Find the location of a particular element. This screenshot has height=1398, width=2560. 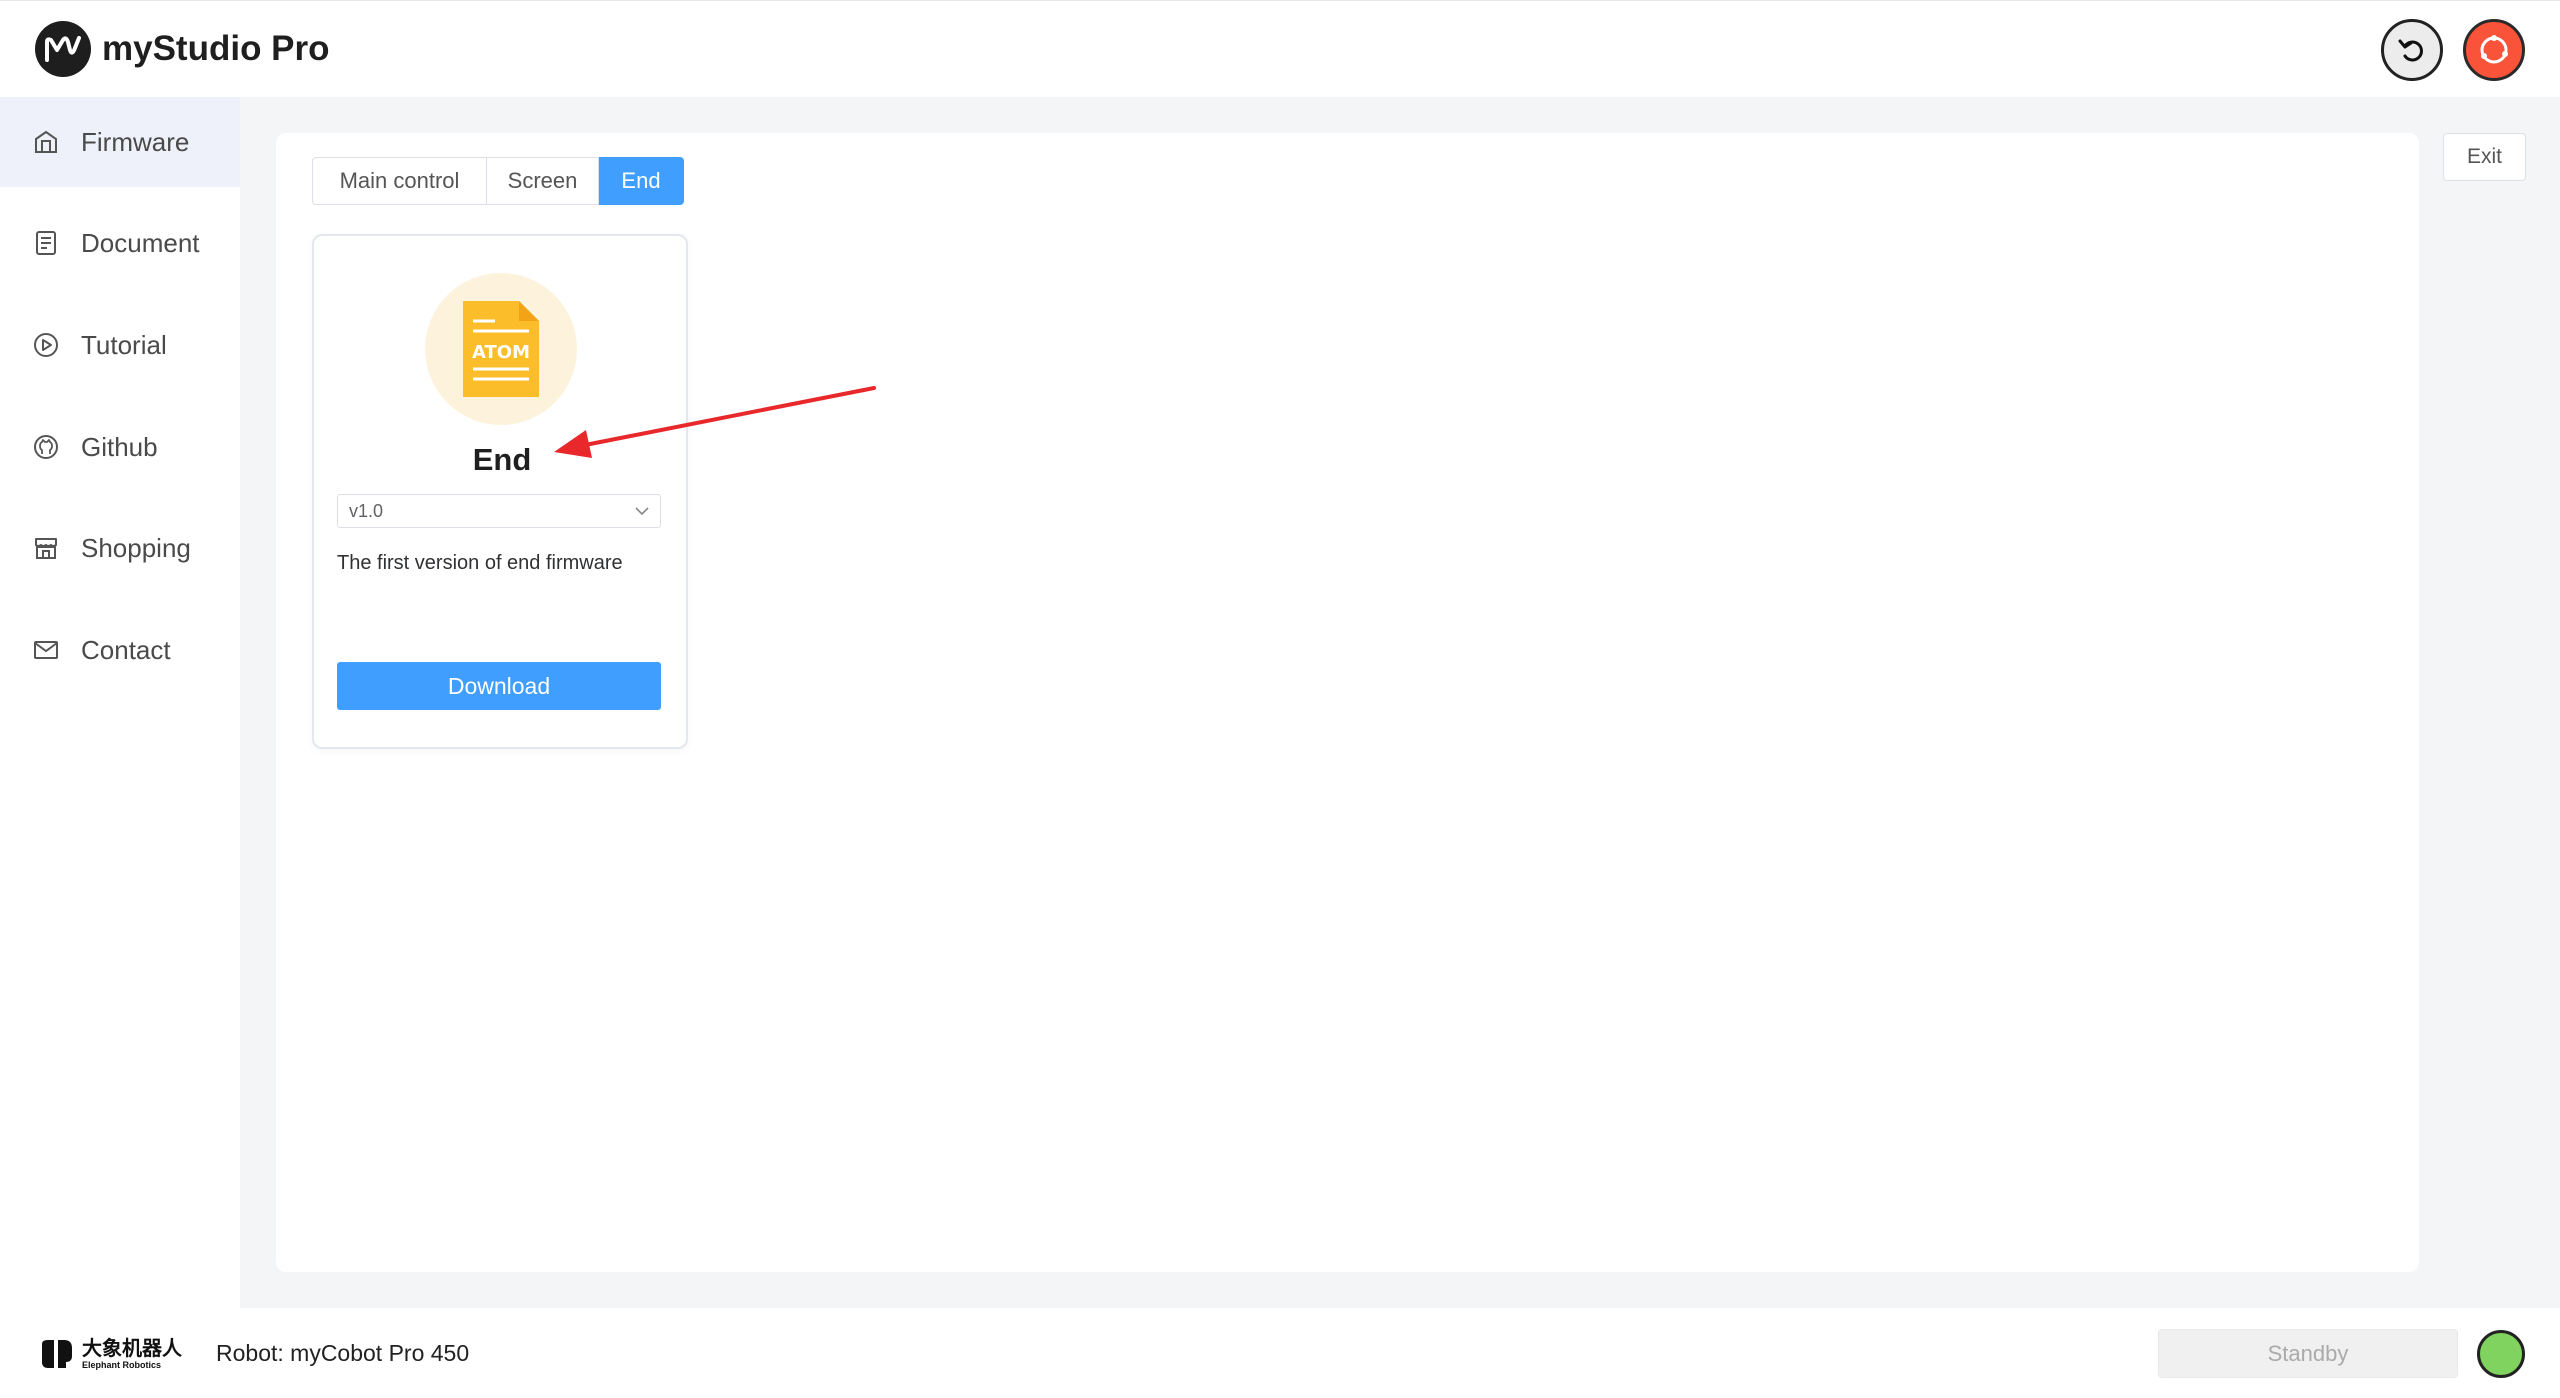

power-button is located at coordinates (2494, 50).